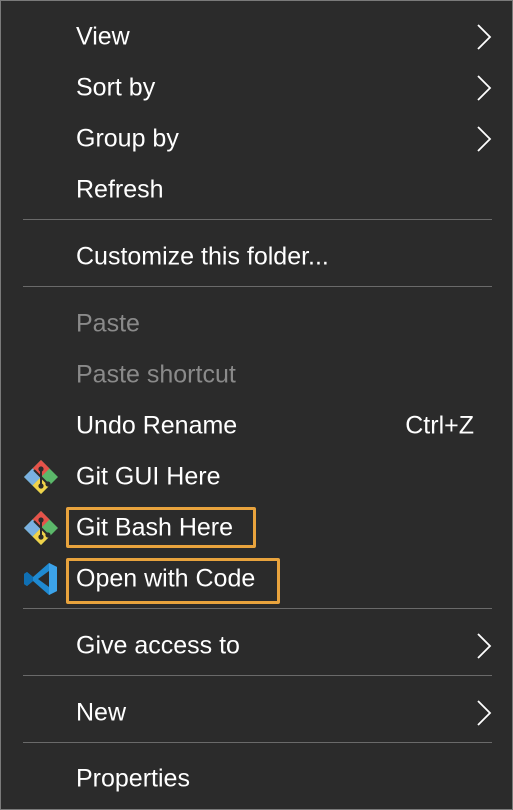 The height and width of the screenshot is (810, 513). What do you see at coordinates (256, 374) in the screenshot?
I see `menu-item-paste-shortcut: Paste shortcut` at bounding box center [256, 374].